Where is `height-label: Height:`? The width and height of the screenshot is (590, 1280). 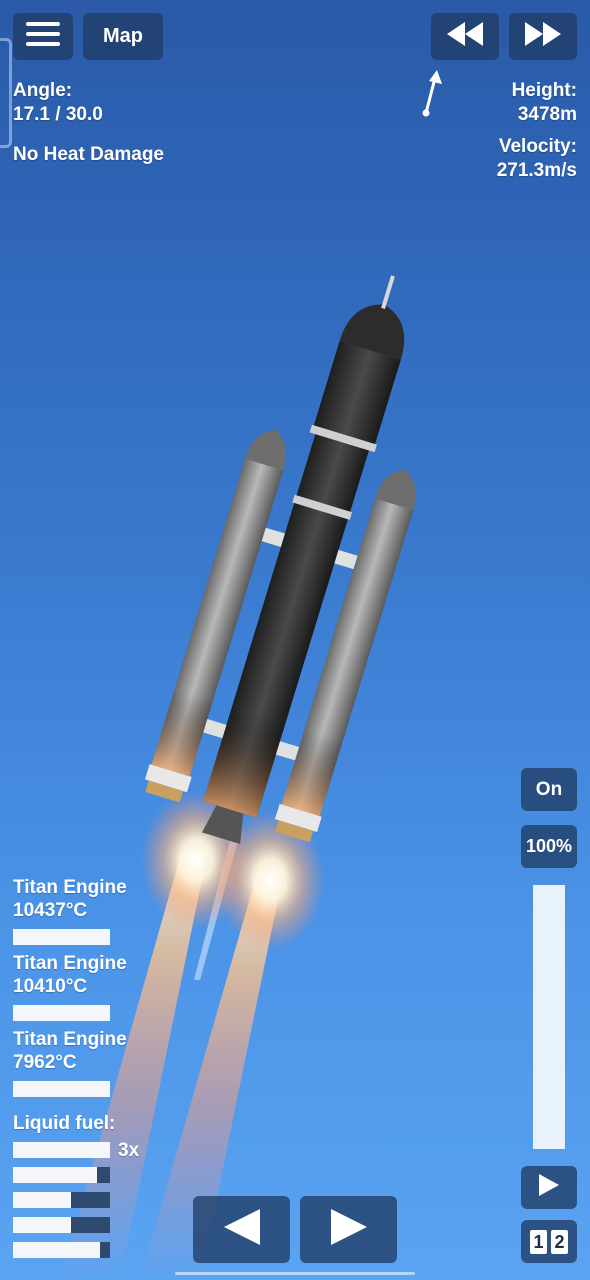 height-label: Height: is located at coordinates (544, 90).